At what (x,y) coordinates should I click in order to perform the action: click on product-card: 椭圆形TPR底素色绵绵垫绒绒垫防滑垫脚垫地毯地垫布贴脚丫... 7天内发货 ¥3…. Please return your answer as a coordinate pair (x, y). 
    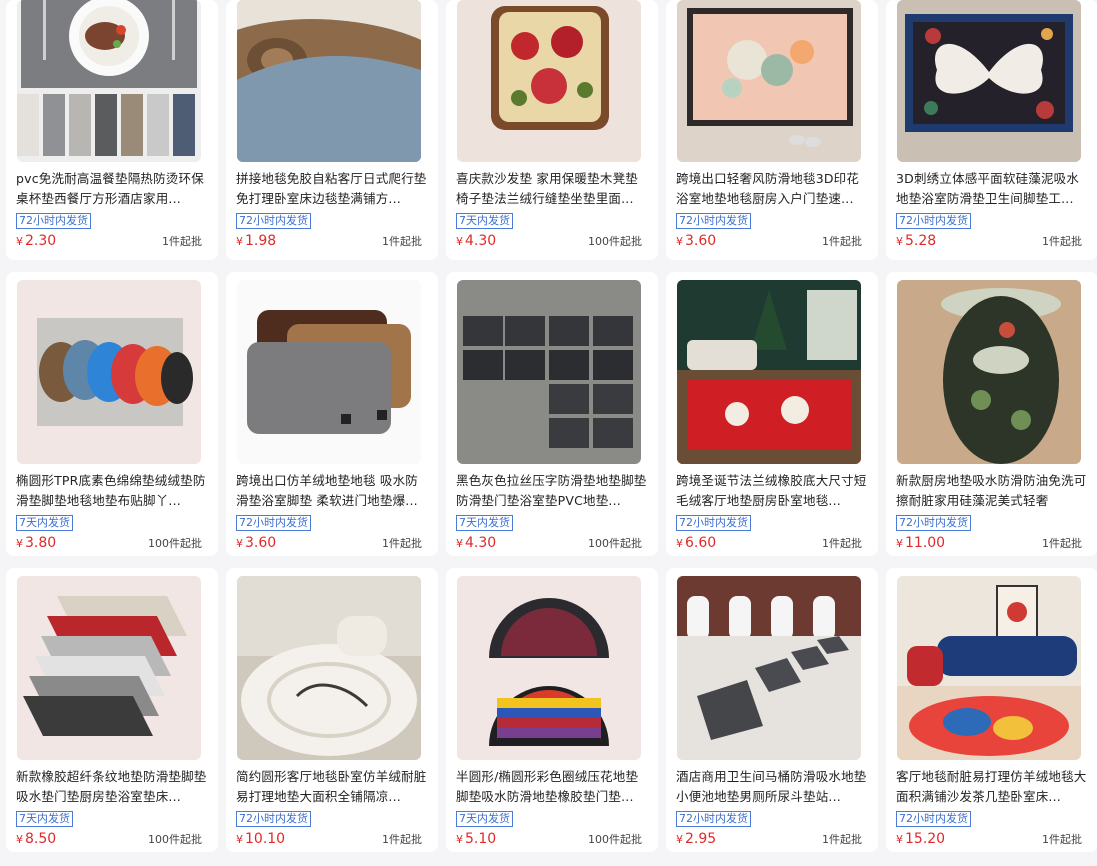
    Looking at the image, I should click on (112, 414).